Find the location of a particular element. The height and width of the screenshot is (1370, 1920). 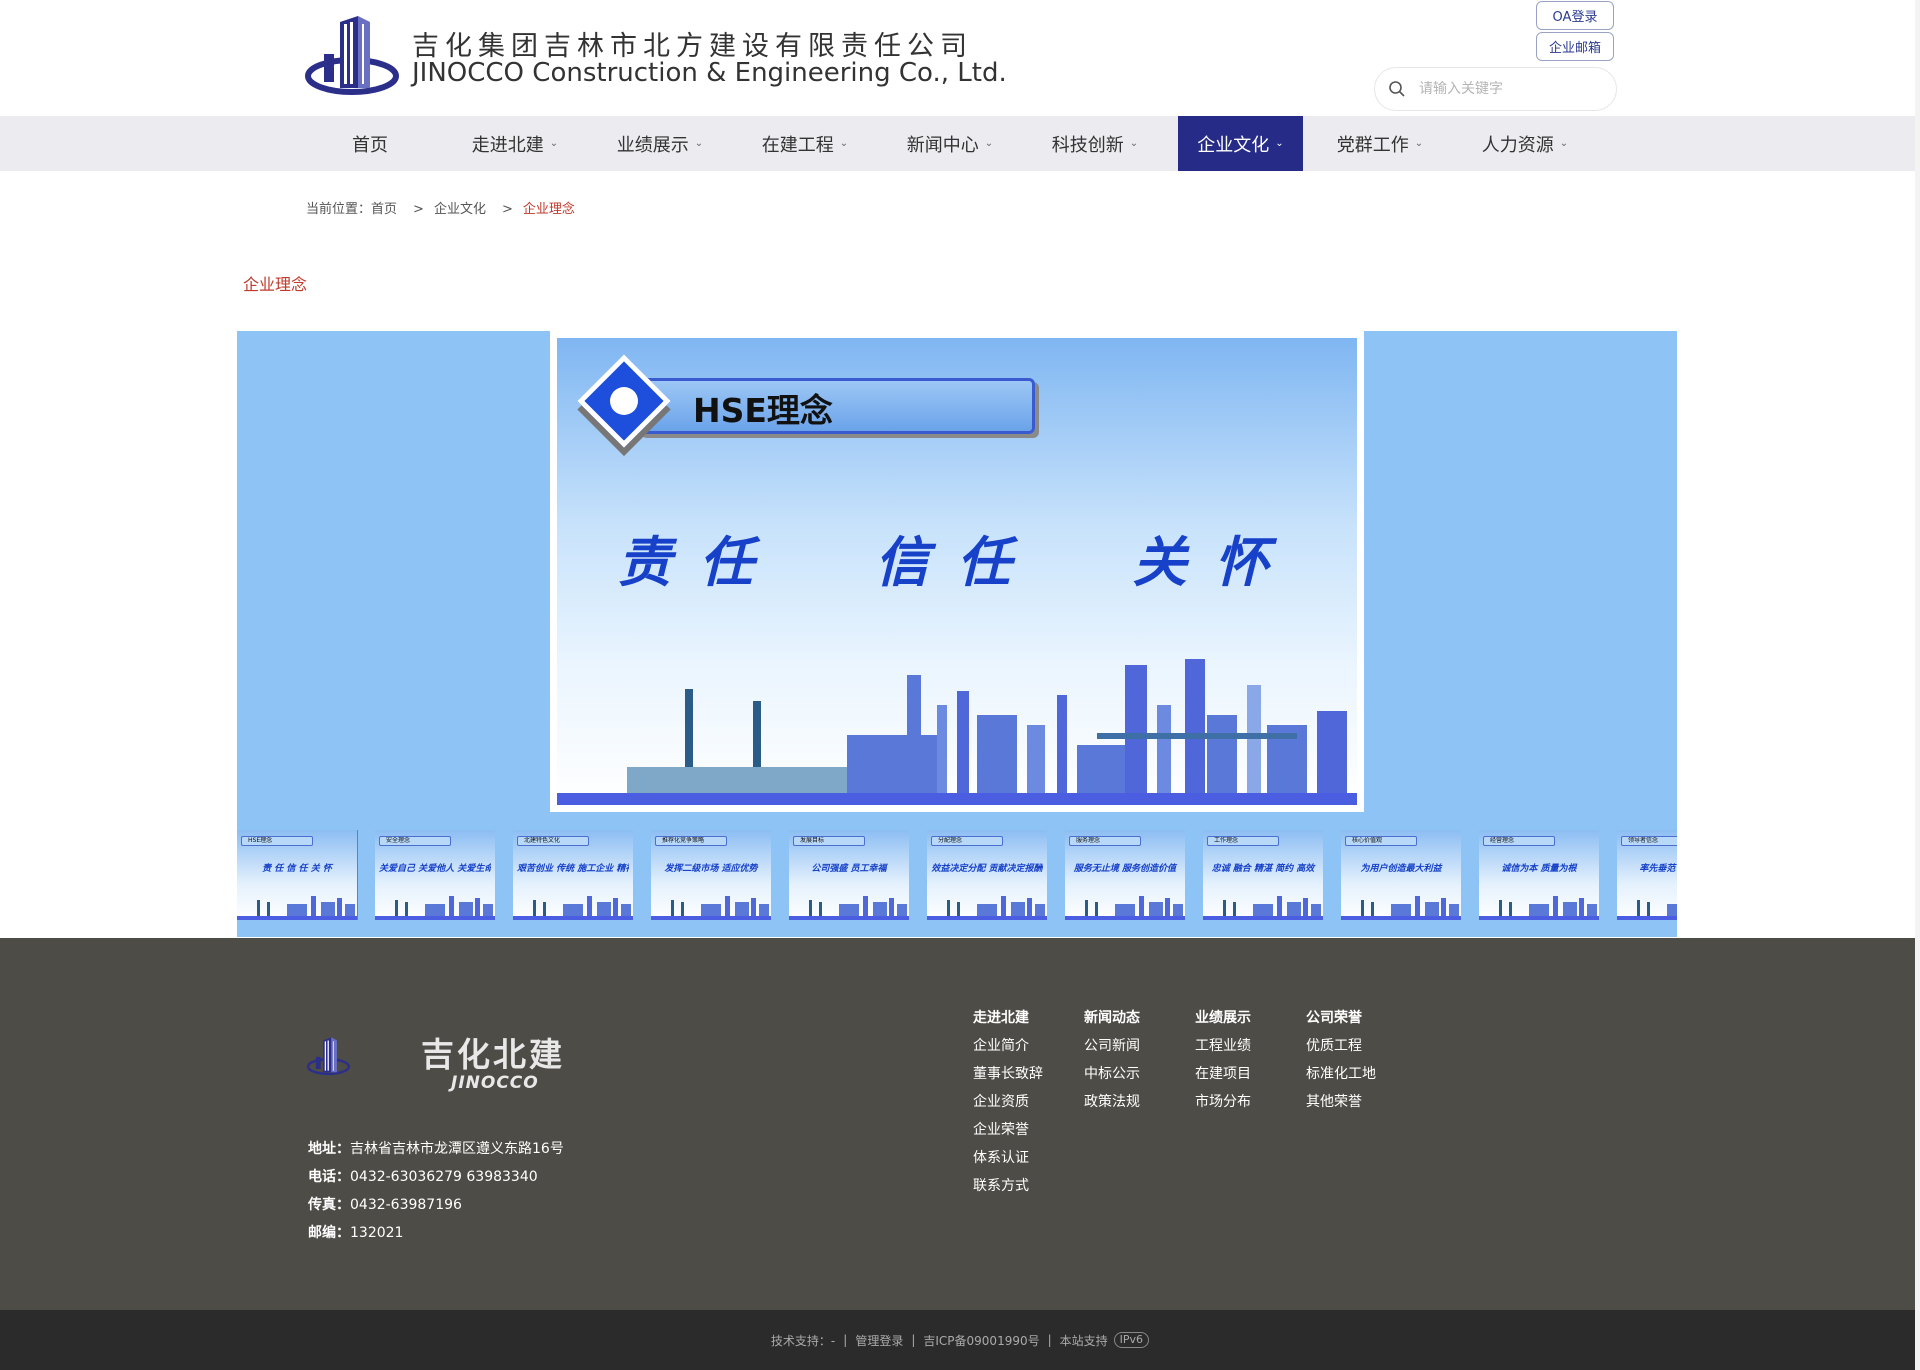

search-input is located at coordinates (1509, 89).